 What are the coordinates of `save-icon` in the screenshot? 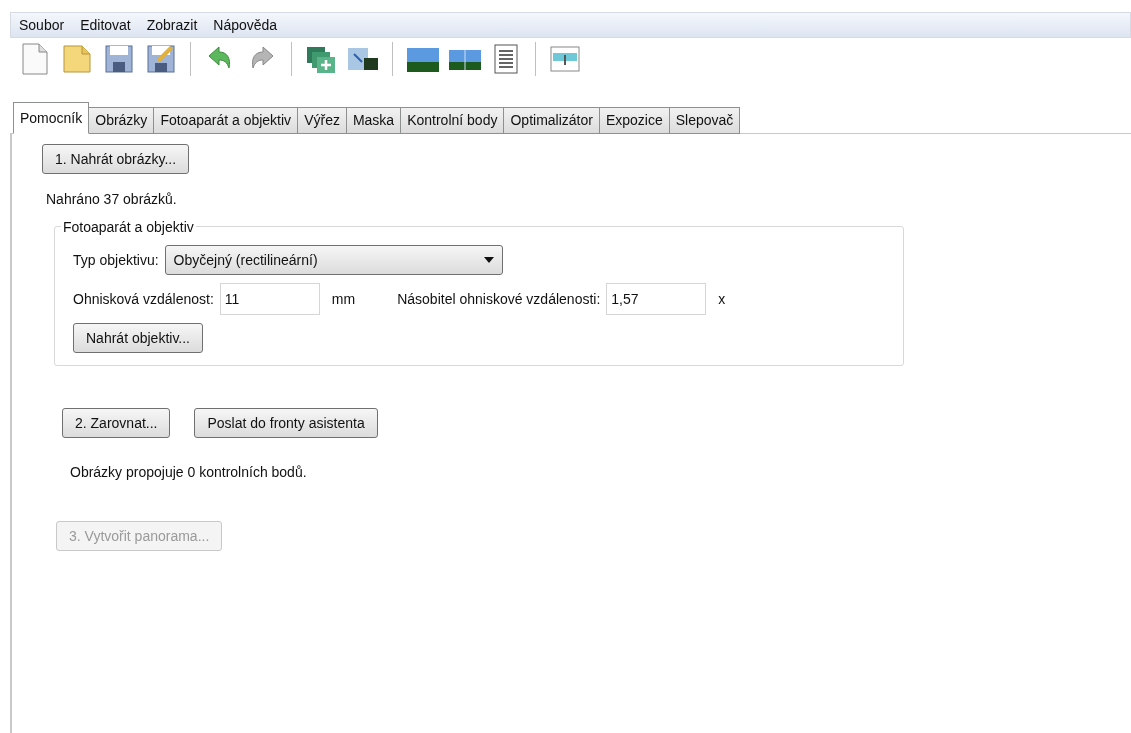 It's located at (119, 59).